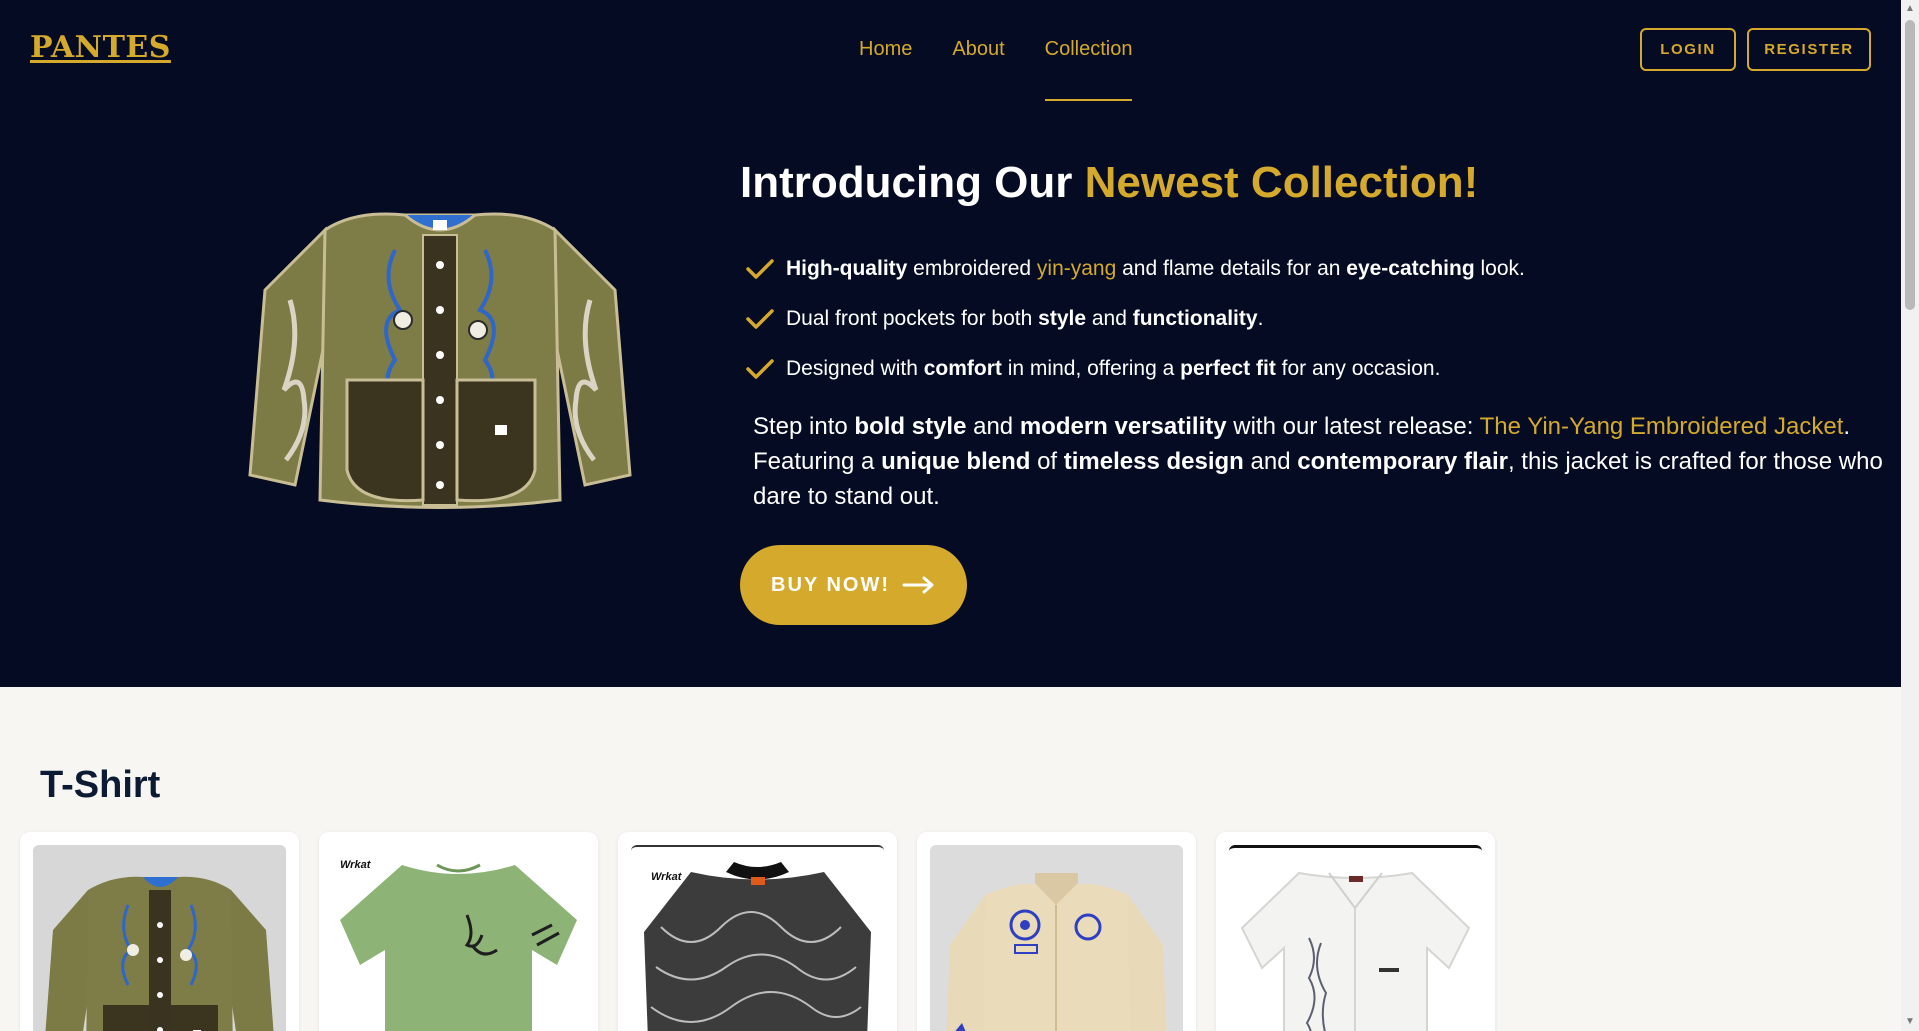  What do you see at coordinates (1662, 426) in the screenshot?
I see `product-link: The Yin-Yang Embroidered Jacket` at bounding box center [1662, 426].